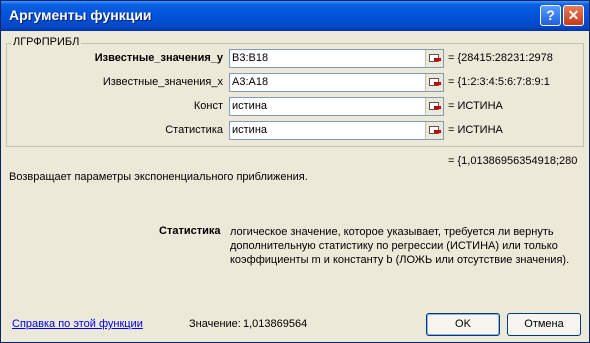  I want to click on arg-input-stats: истина, so click(336, 130).